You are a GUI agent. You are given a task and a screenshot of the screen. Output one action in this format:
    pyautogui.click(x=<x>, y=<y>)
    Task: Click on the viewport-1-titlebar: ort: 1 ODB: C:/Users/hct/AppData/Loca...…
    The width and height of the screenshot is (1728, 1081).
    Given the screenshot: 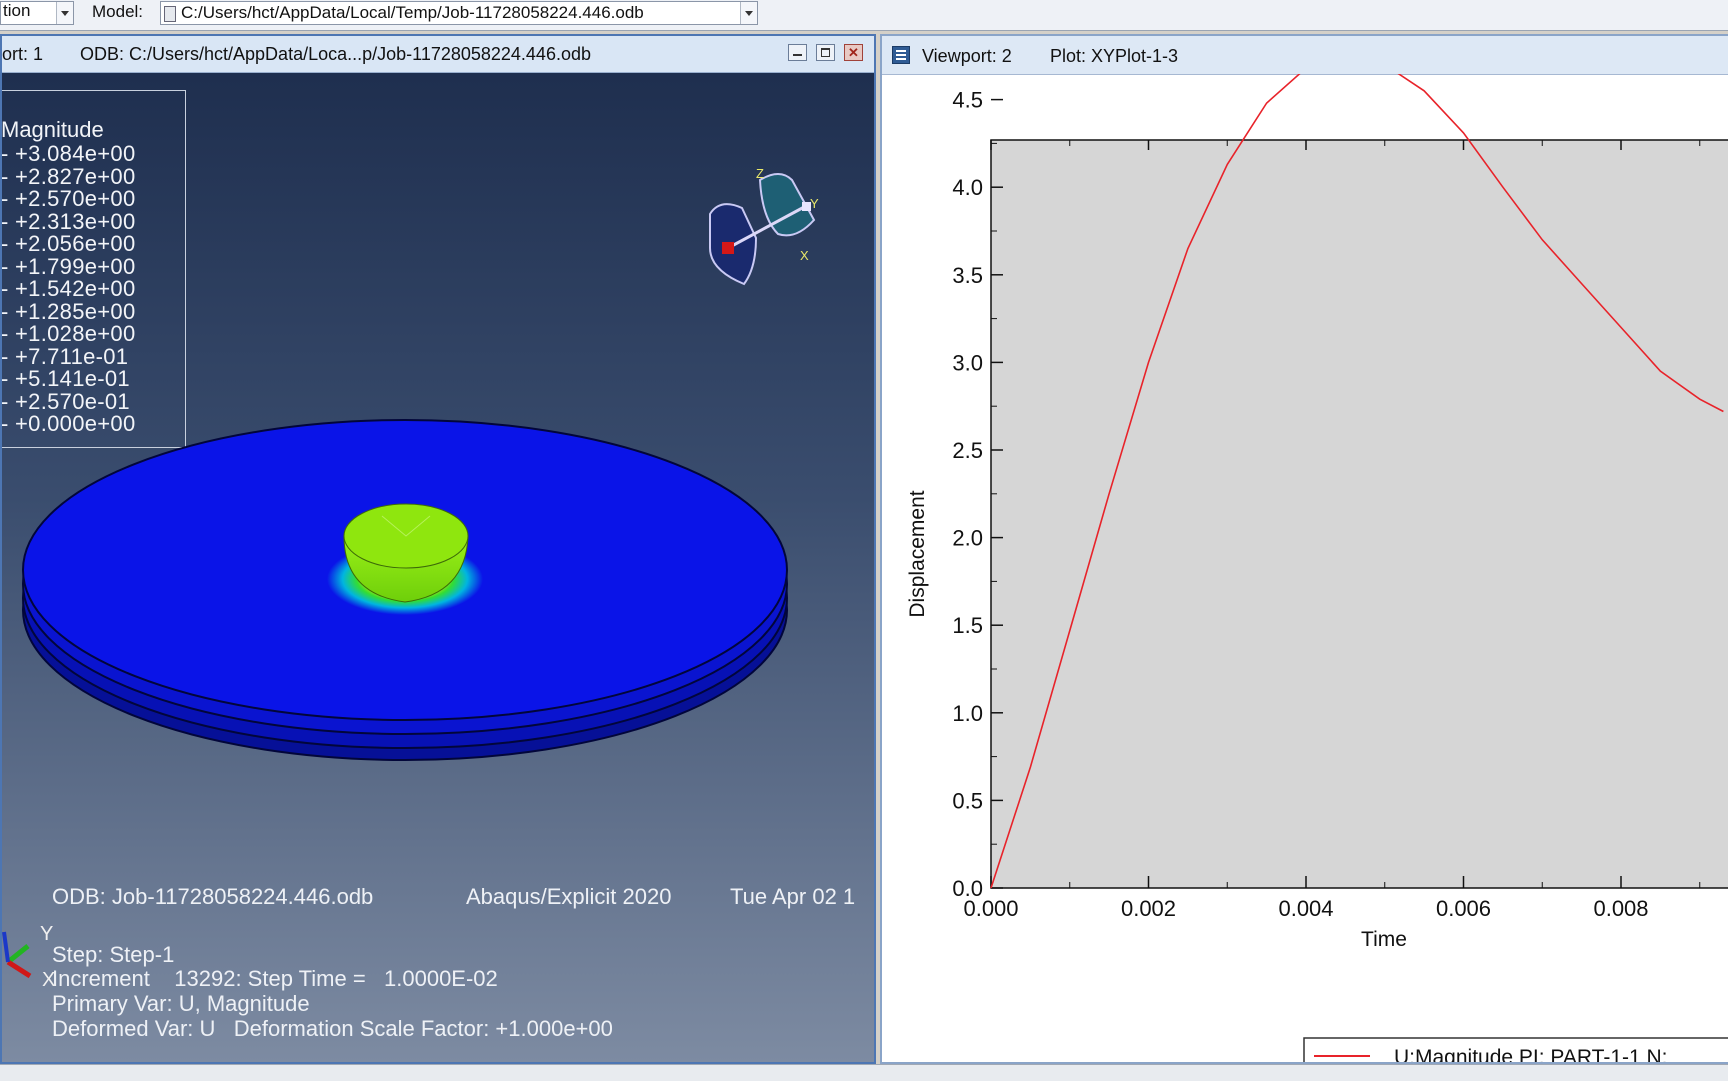 What is the action you would take?
    pyautogui.click(x=438, y=54)
    